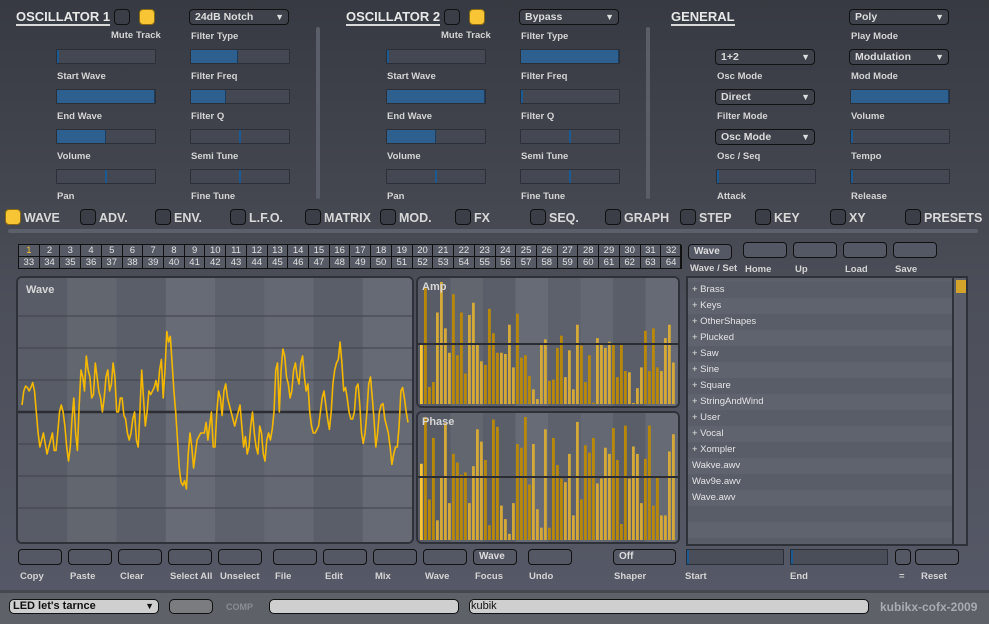 The image size is (989, 624). What do you see at coordinates (651, 263) in the screenshot?
I see `wave-slot-63: 63` at bounding box center [651, 263].